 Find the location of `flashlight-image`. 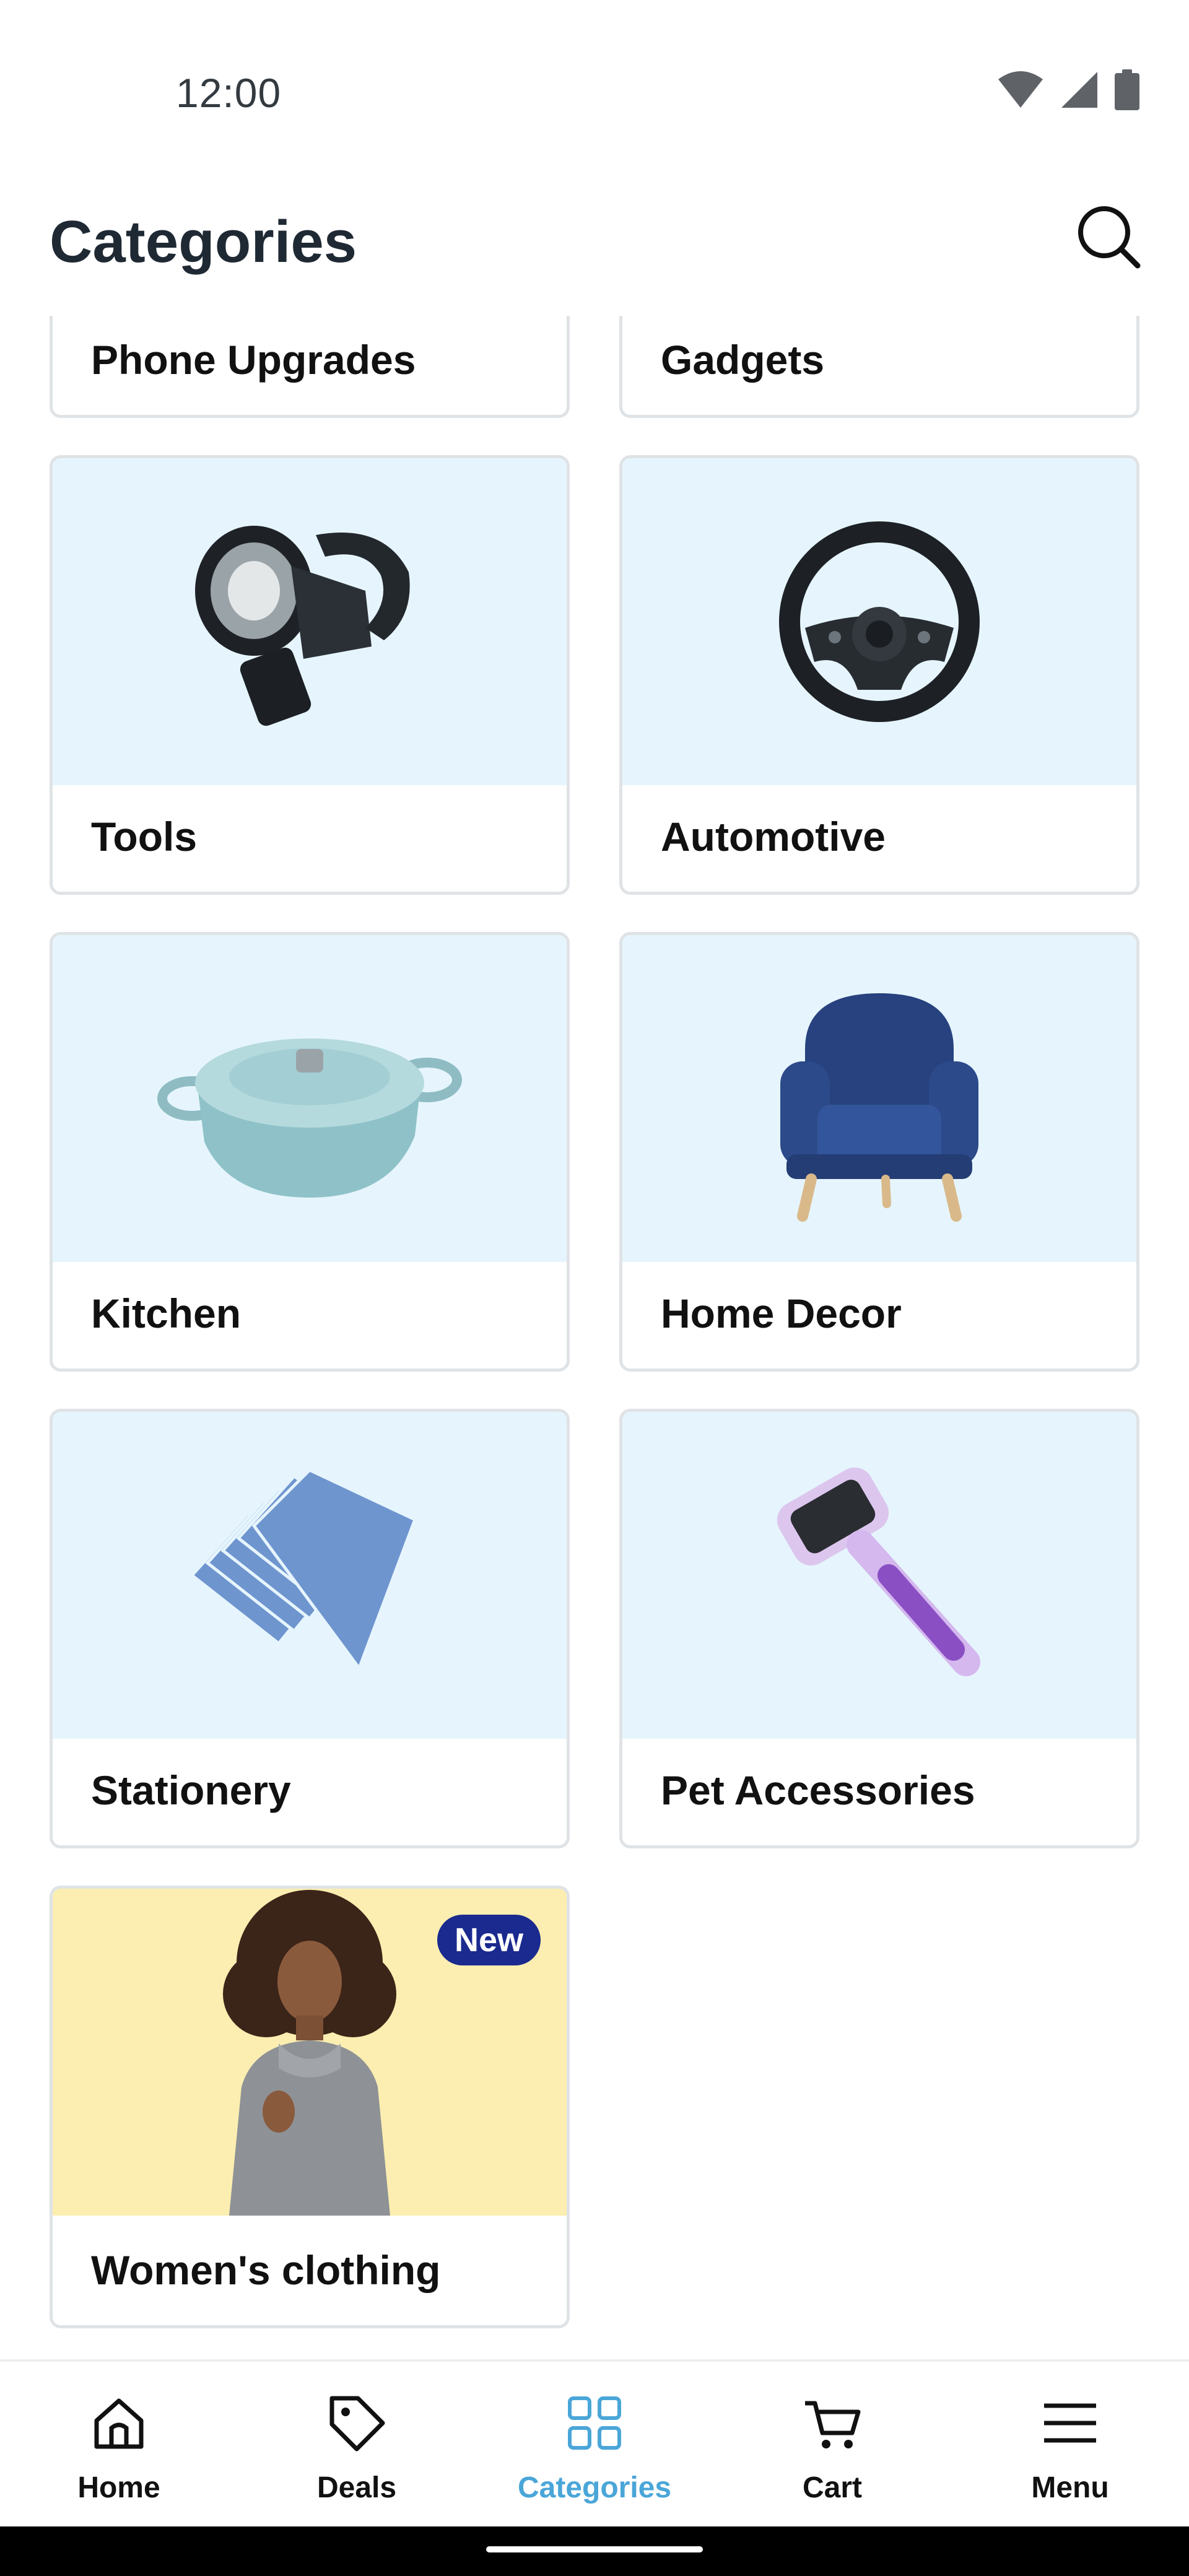

flashlight-image is located at coordinates (310, 621).